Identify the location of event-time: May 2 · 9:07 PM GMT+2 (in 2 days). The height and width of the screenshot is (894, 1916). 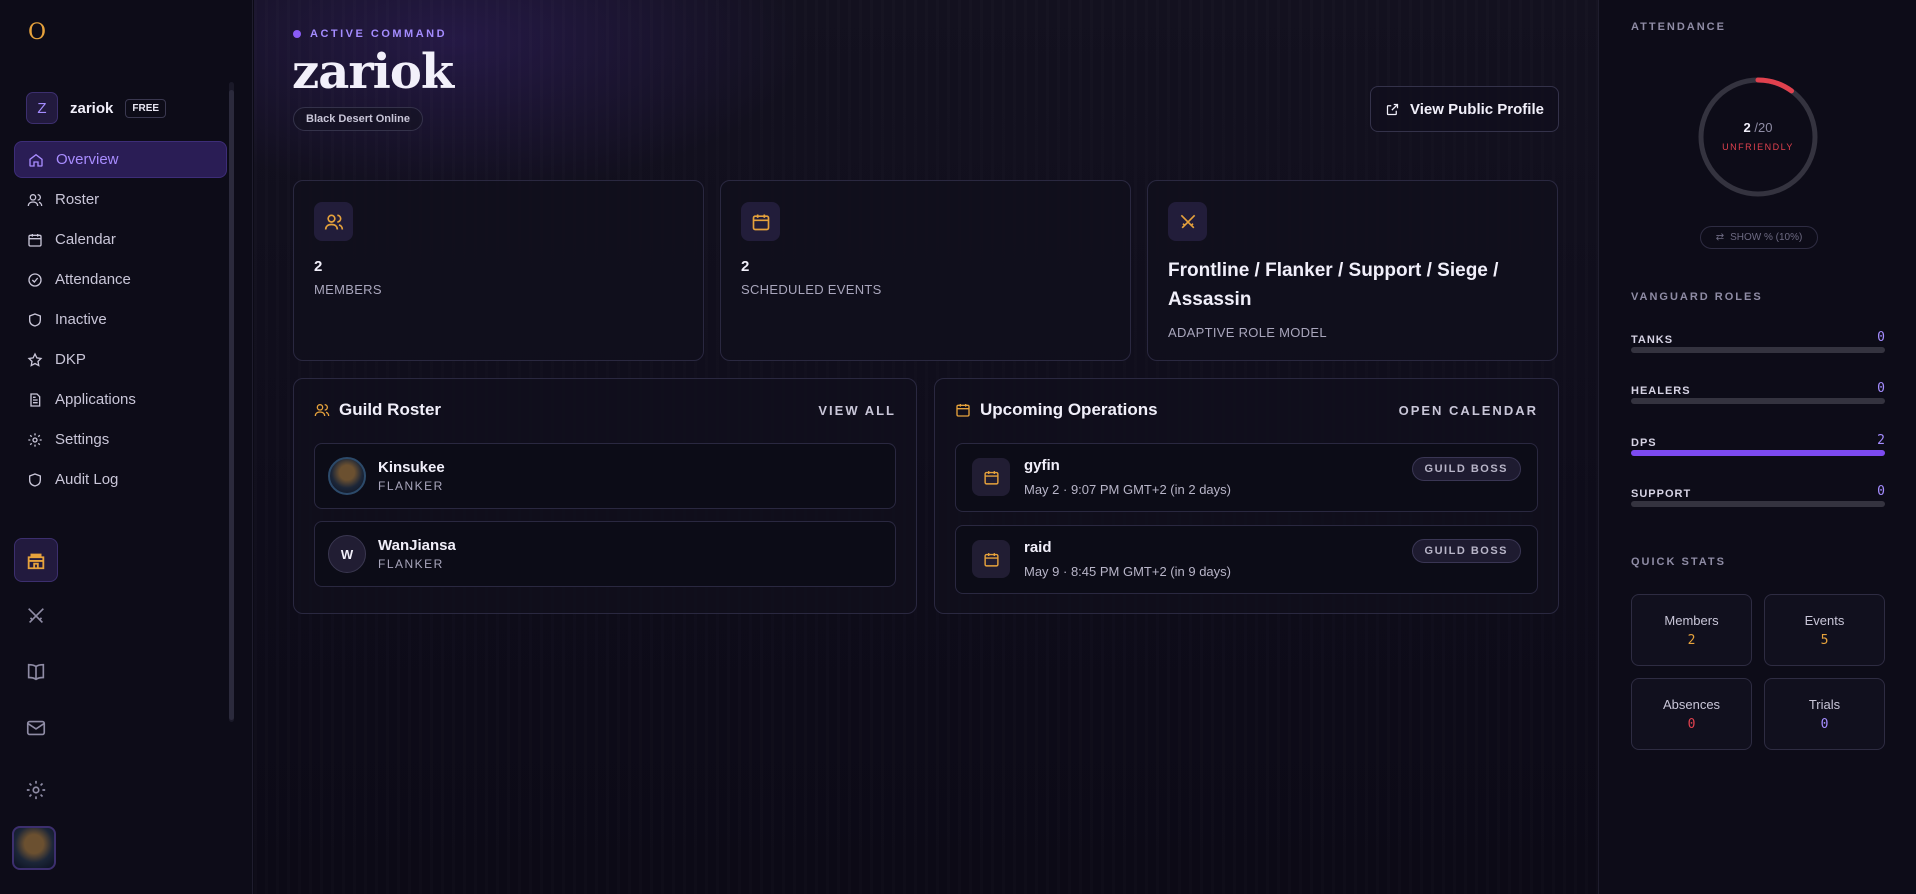
(1127, 489).